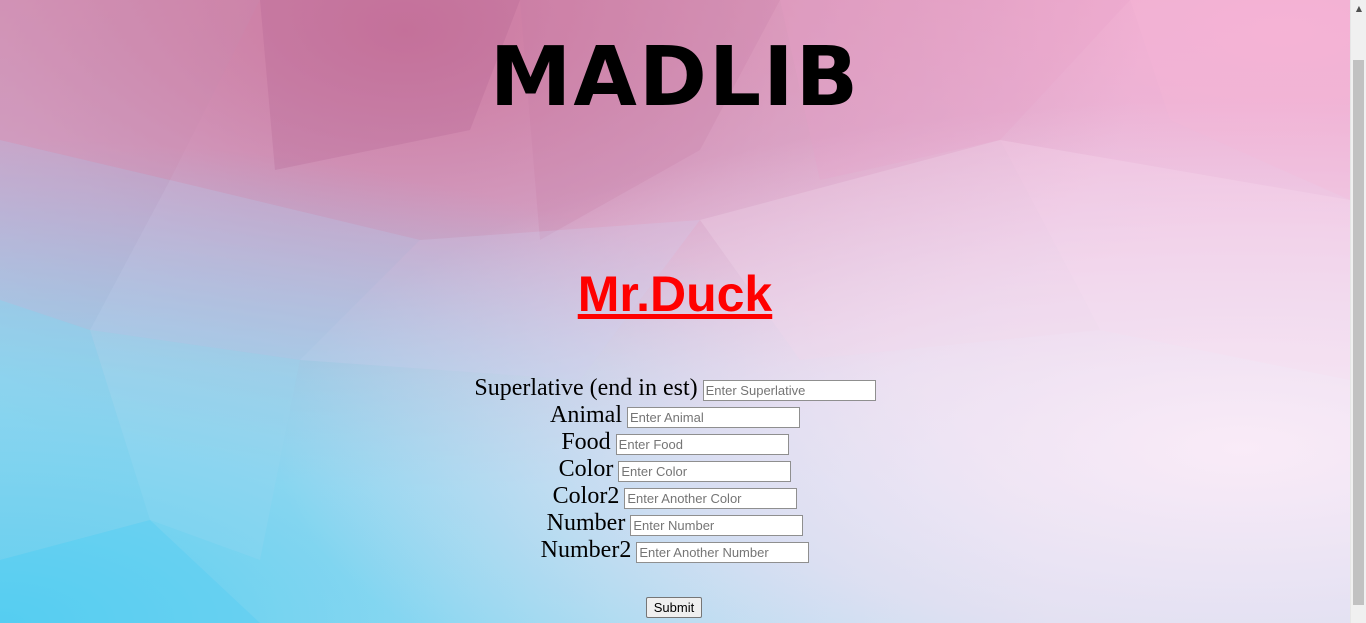 This screenshot has width=1366, height=623. I want to click on vertical-scrollbar: ▲, so click(1358, 311).